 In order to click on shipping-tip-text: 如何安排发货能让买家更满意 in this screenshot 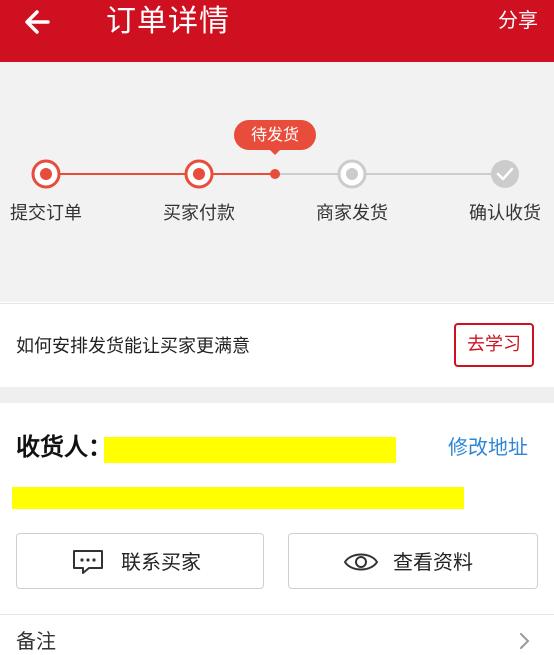, I will do `click(133, 346)`.